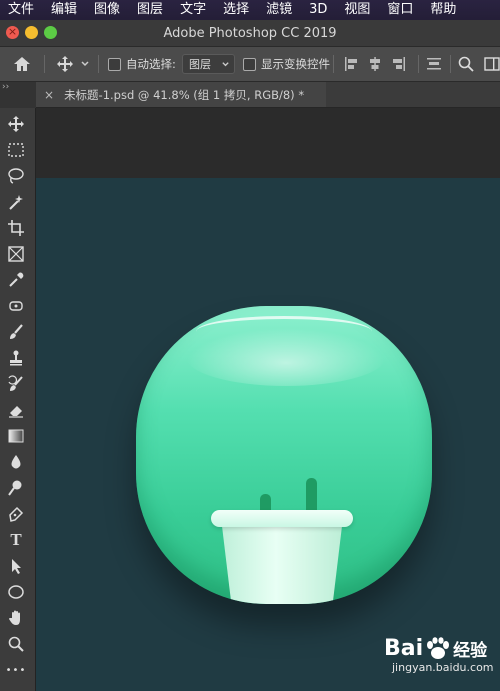  What do you see at coordinates (16, 228) in the screenshot?
I see `crop-tool-icon` at bounding box center [16, 228].